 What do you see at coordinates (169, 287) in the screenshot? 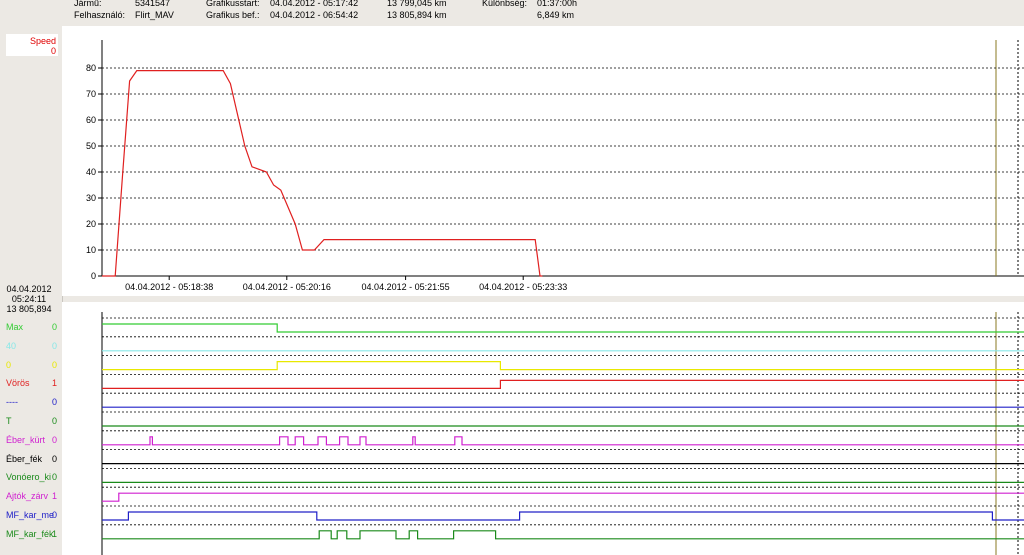
I see `x-tick-label: 04.04.2012 - 05:18:38` at bounding box center [169, 287].